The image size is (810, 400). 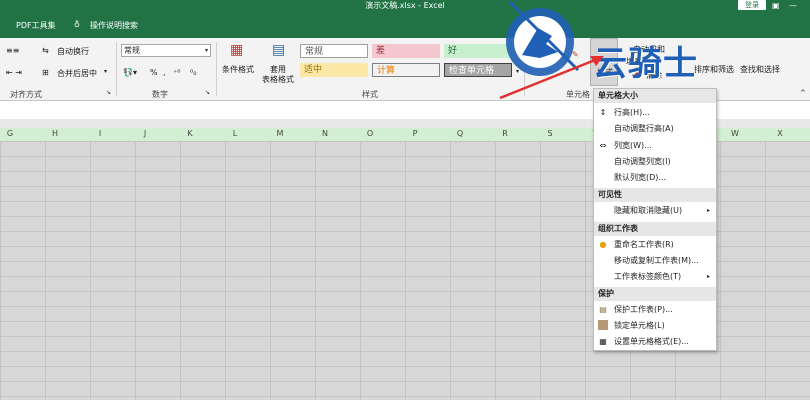 What do you see at coordinates (325, 133) in the screenshot?
I see `column-header: N` at bounding box center [325, 133].